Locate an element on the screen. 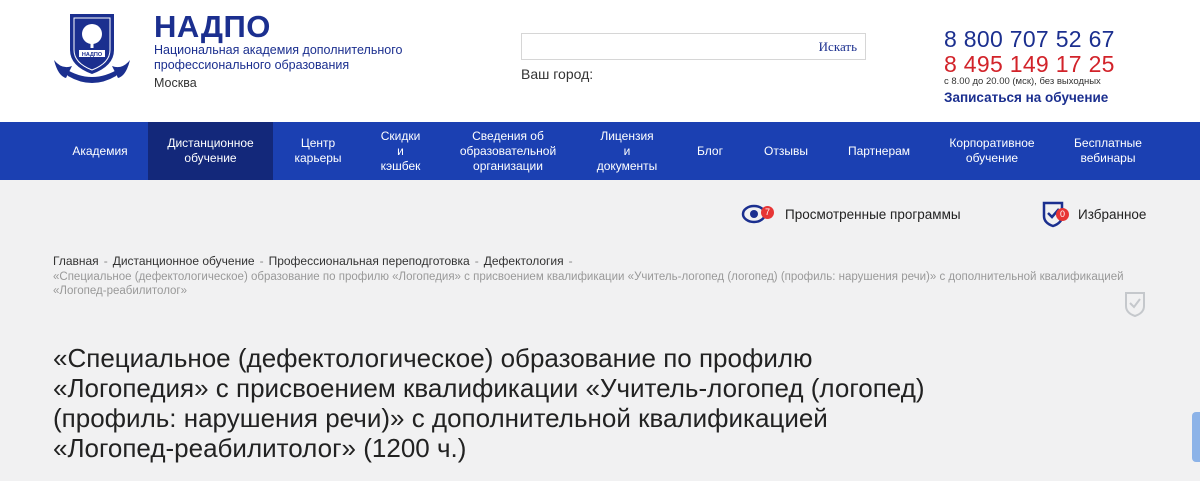 The image size is (1200, 481). nav-item-license: Лицензия и документы is located at coordinates (627, 151).